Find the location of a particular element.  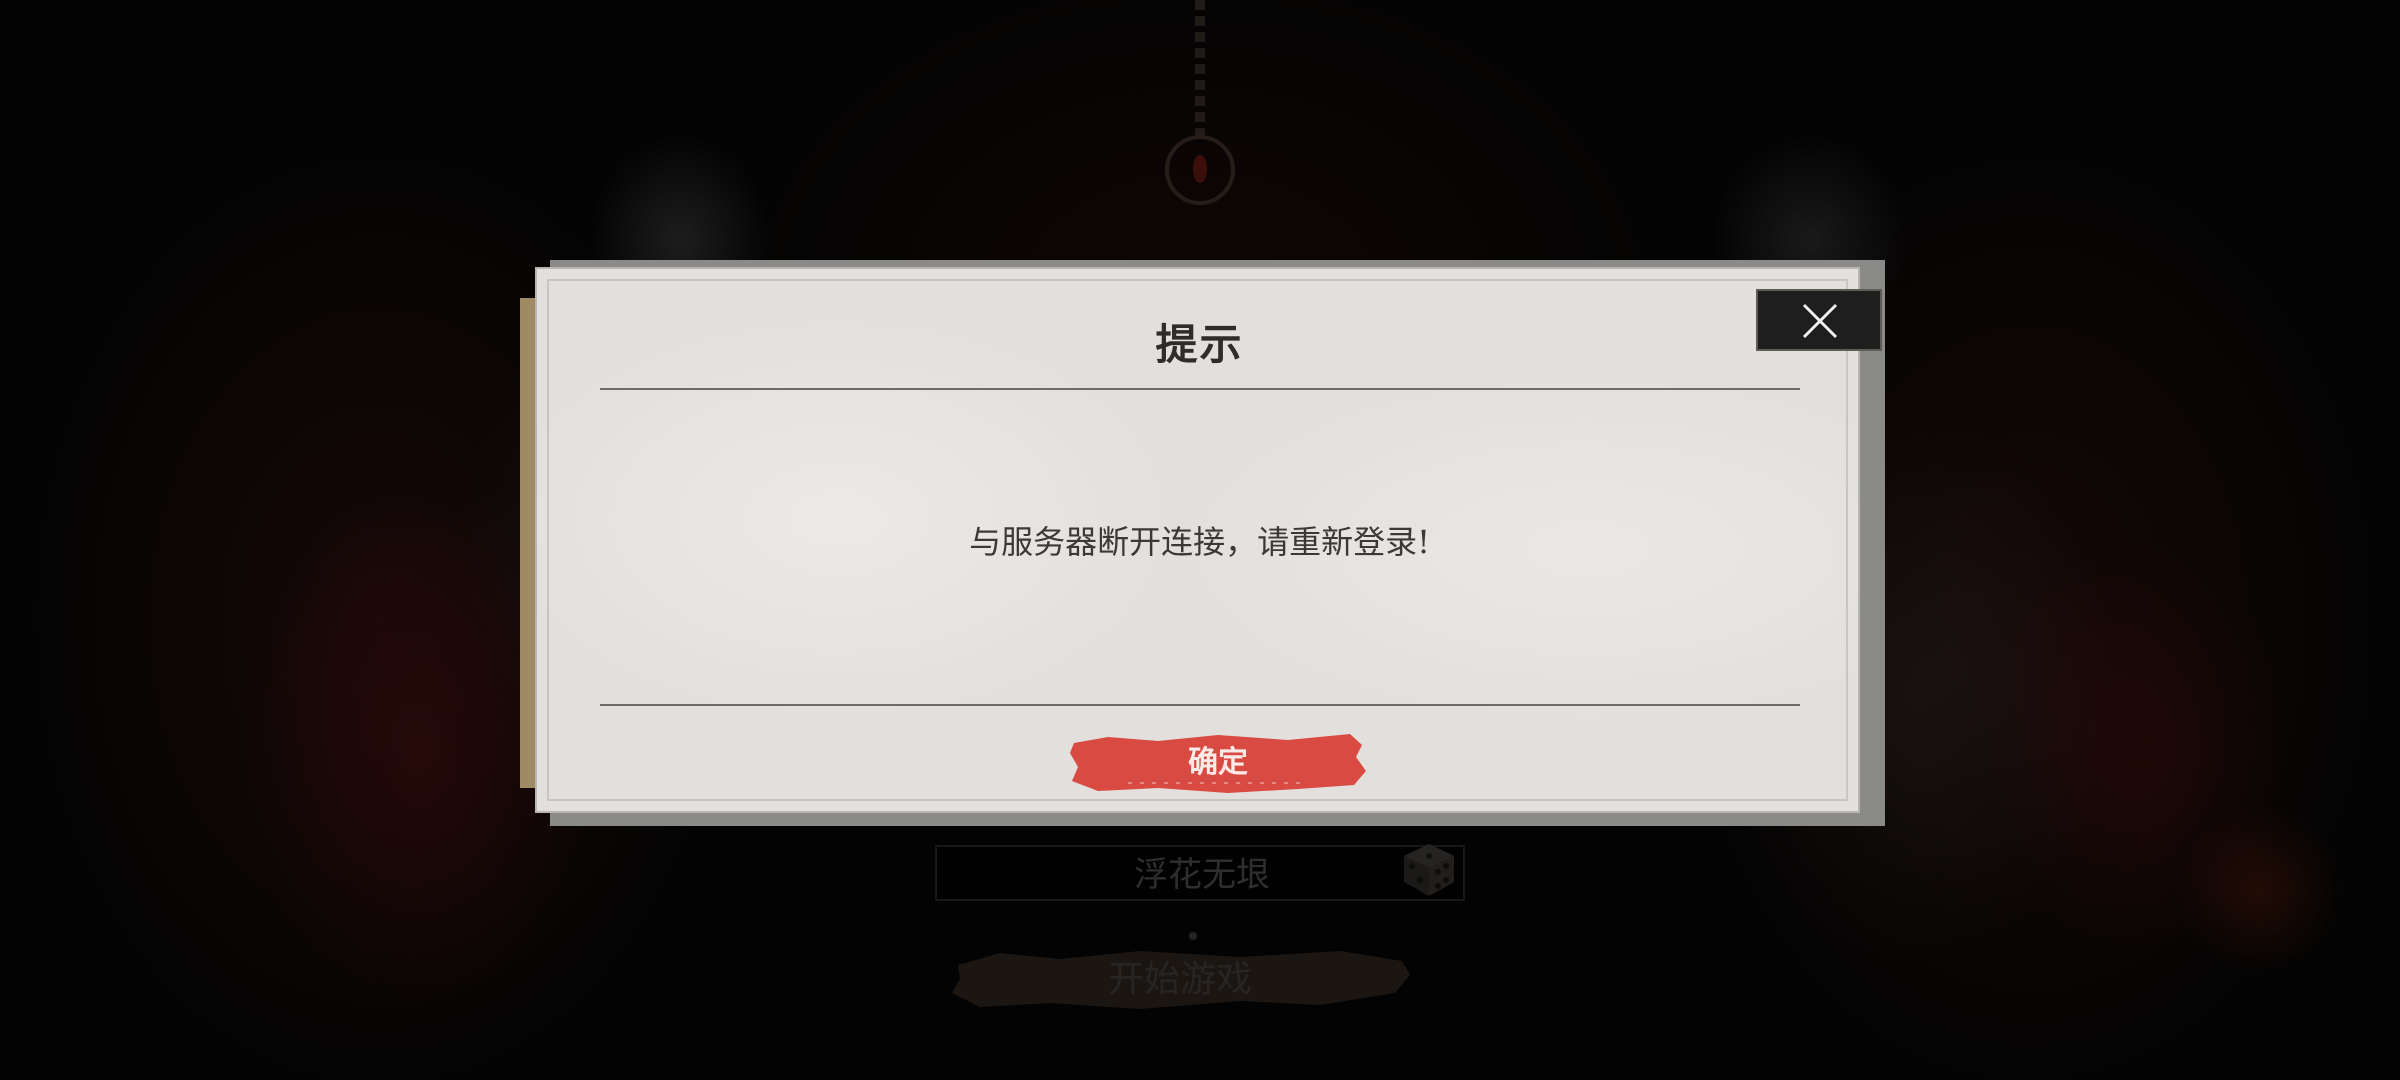

close-icon is located at coordinates (1820, 321).